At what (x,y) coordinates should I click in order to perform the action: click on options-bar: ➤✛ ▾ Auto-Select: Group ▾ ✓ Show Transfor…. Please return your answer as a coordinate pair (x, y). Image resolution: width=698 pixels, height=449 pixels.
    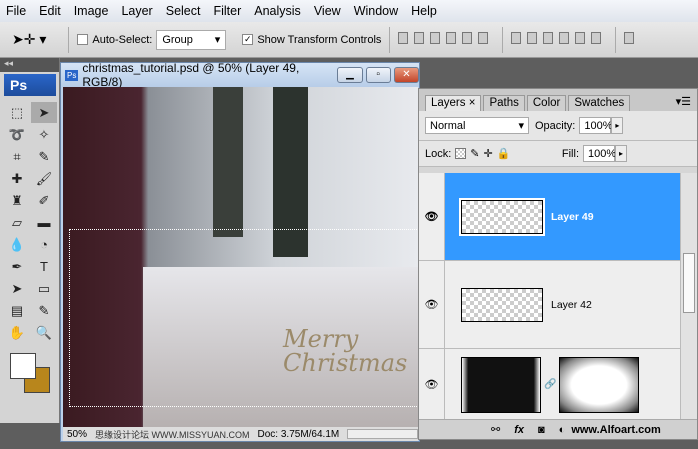
    Looking at the image, I should click on (349, 40).